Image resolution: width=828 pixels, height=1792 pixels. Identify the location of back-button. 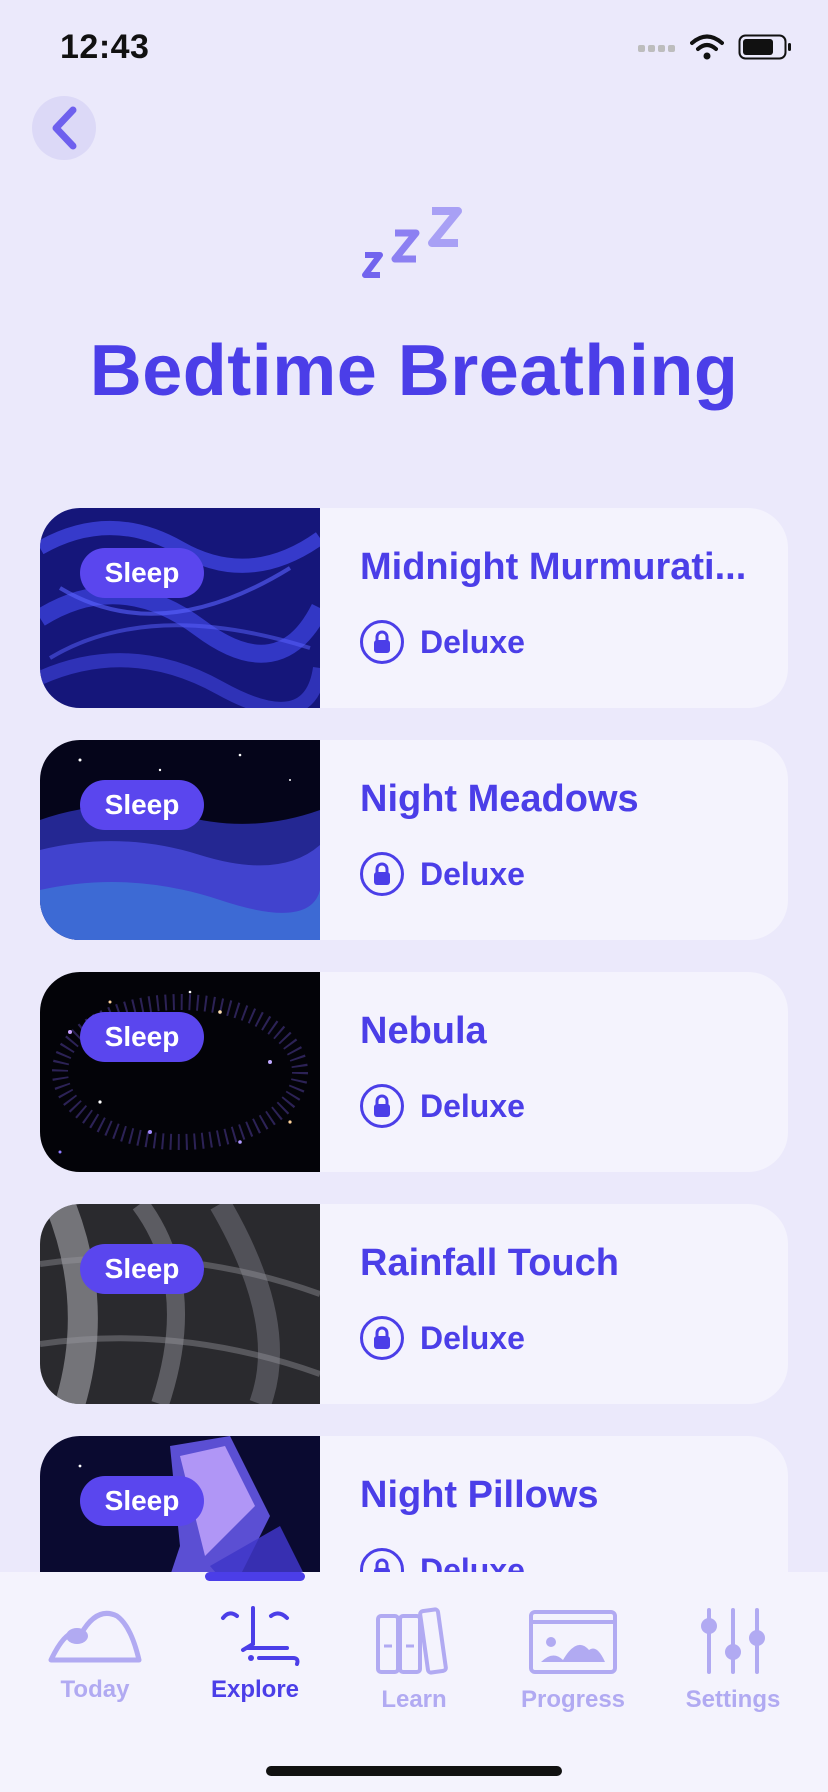
(64, 128).